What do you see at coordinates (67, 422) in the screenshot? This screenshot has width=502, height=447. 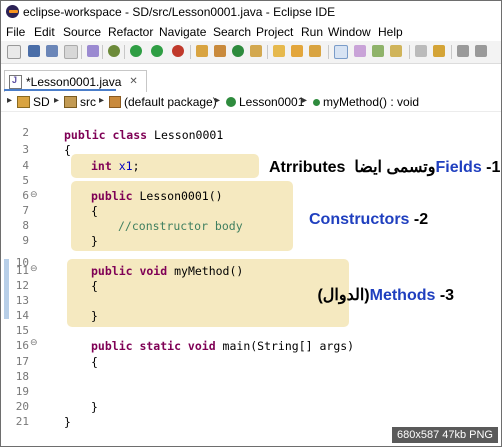 I see `code-line-class-close: }` at bounding box center [67, 422].